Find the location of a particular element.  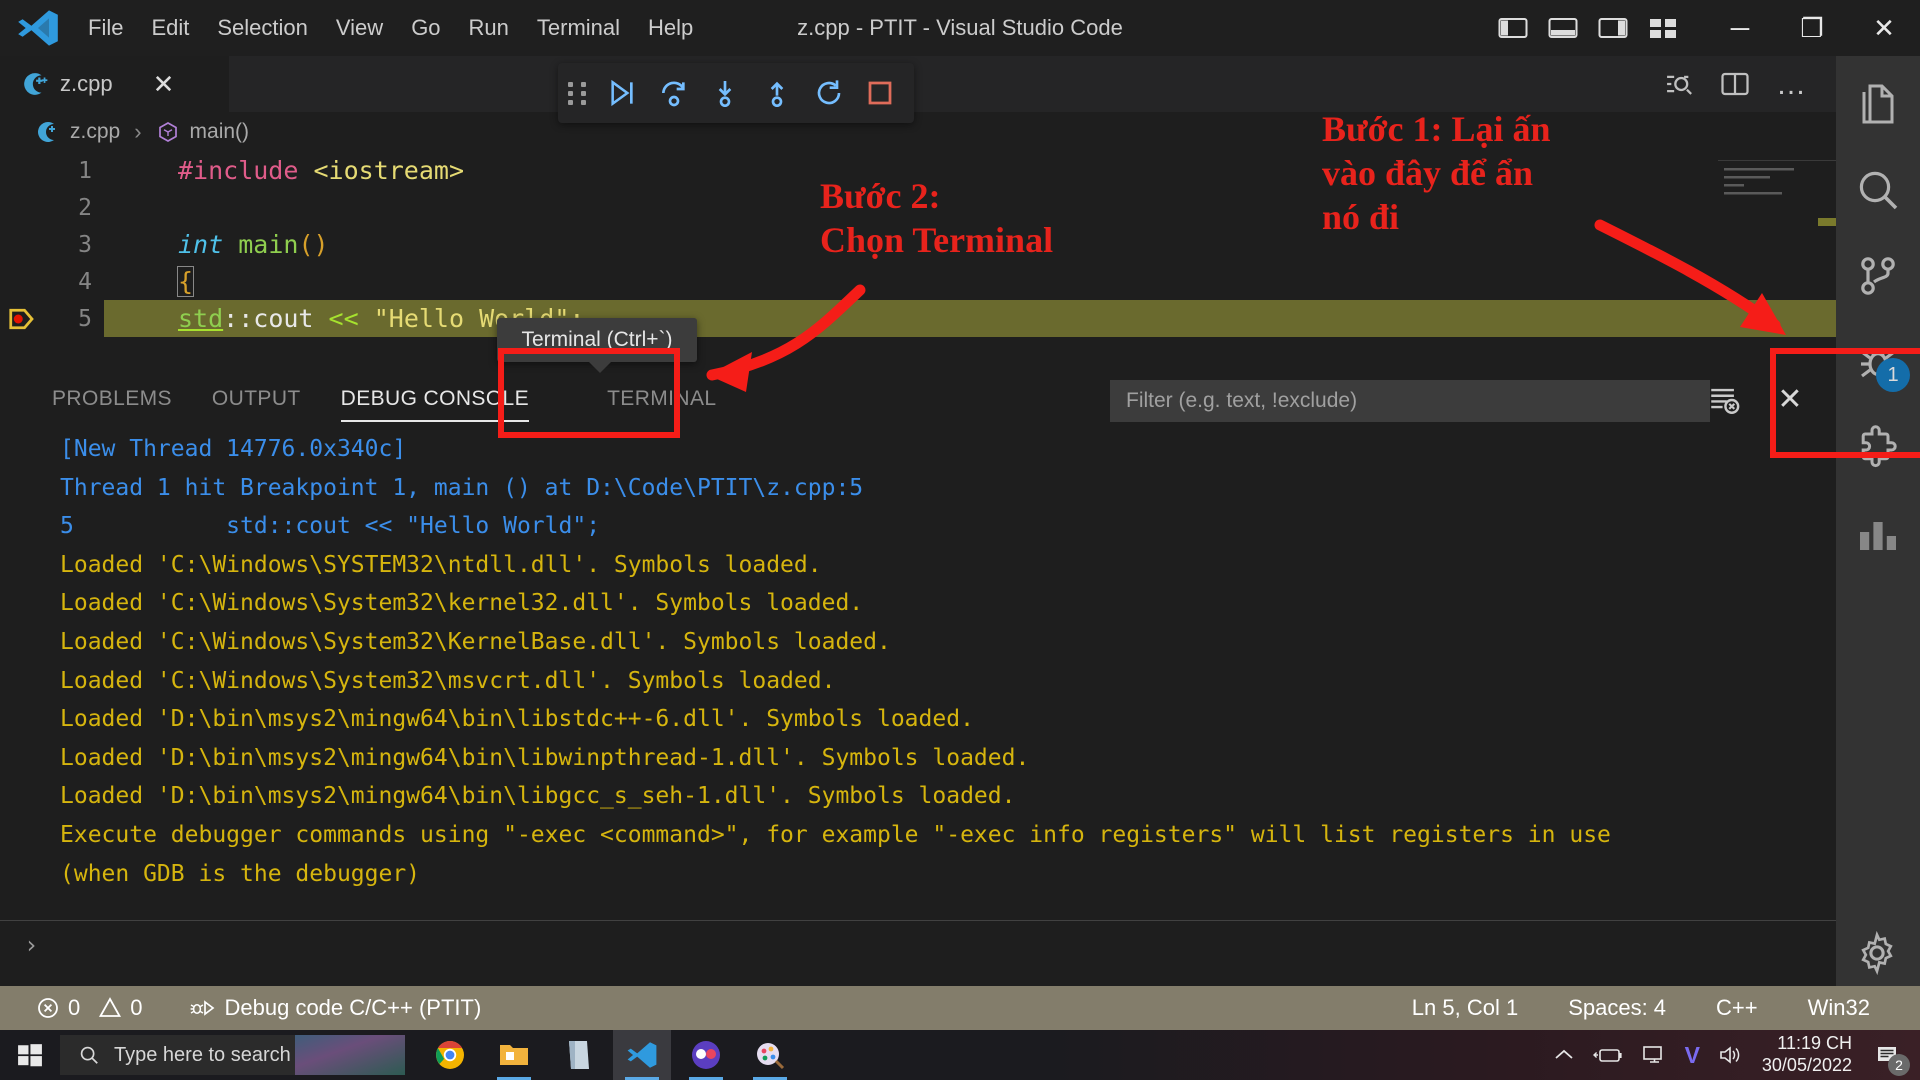

menu-item-go: Go is located at coordinates (425, 28).